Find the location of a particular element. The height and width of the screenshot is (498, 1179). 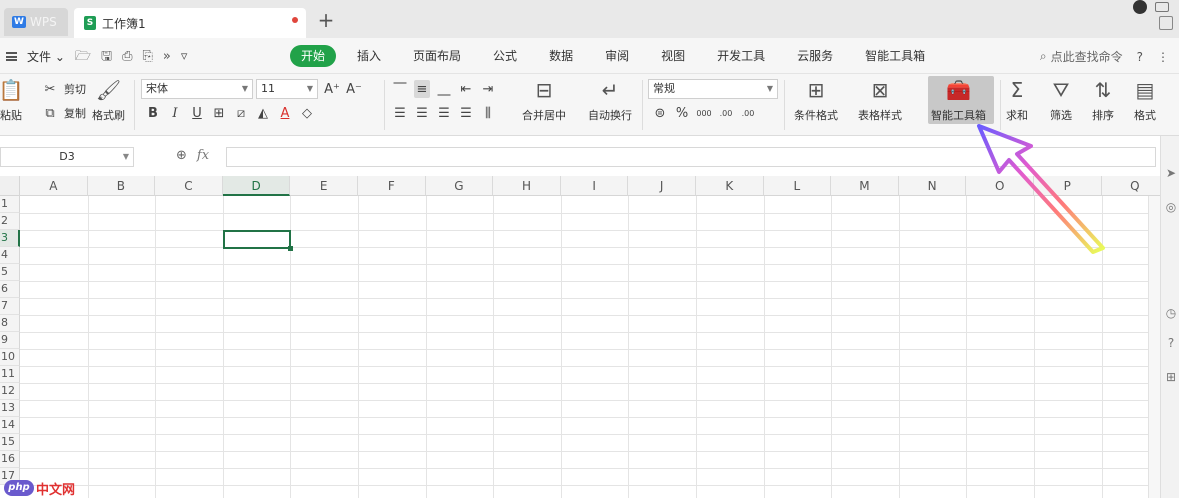

row-header-13: 13 is located at coordinates (10, 408).